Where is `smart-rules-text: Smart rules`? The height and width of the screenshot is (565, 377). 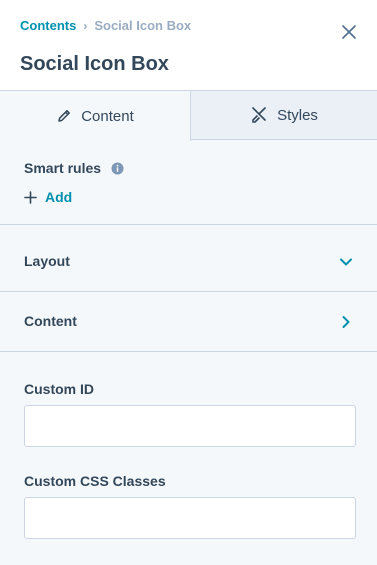 smart-rules-text: Smart rules is located at coordinates (63, 168).